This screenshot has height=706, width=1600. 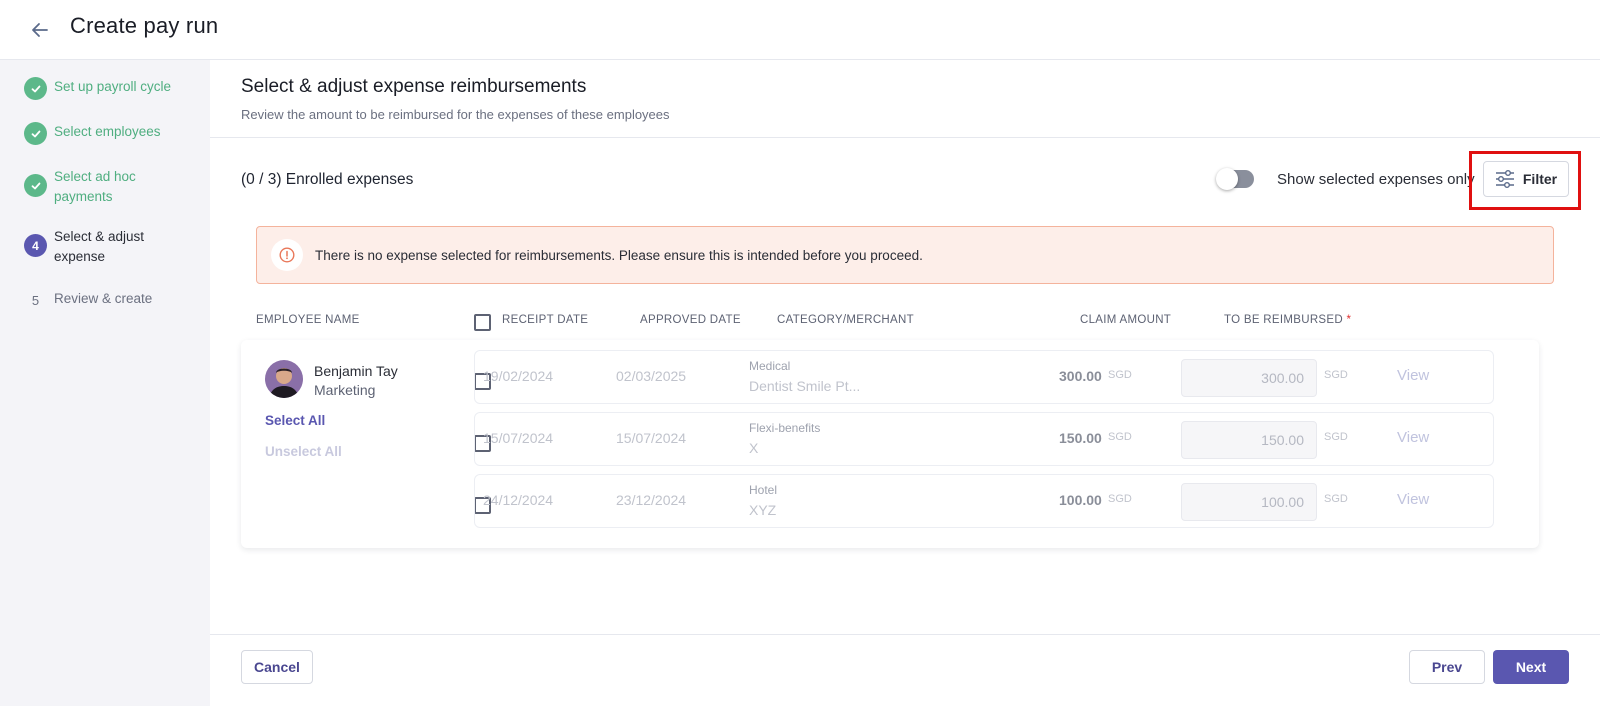 I want to click on filter-label: Filter, so click(x=1540, y=179).